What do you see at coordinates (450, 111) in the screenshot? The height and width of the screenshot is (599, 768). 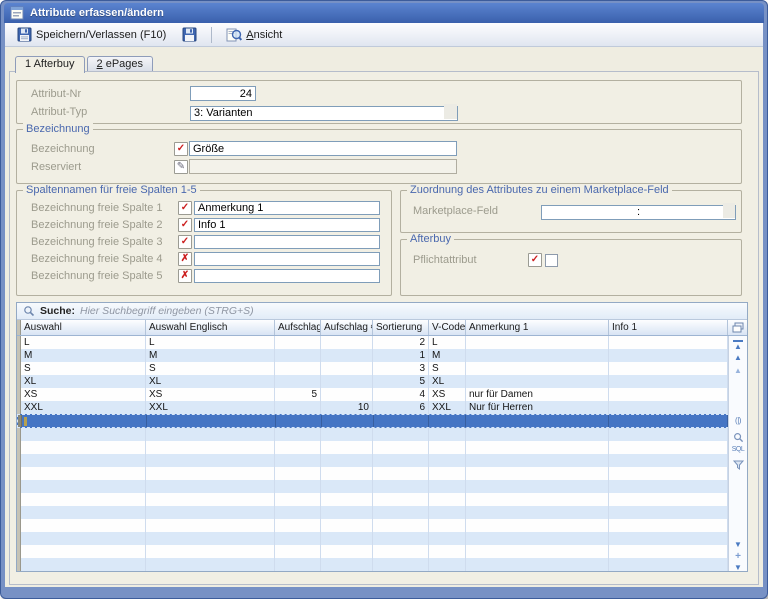 I see `dropdown-button` at bounding box center [450, 111].